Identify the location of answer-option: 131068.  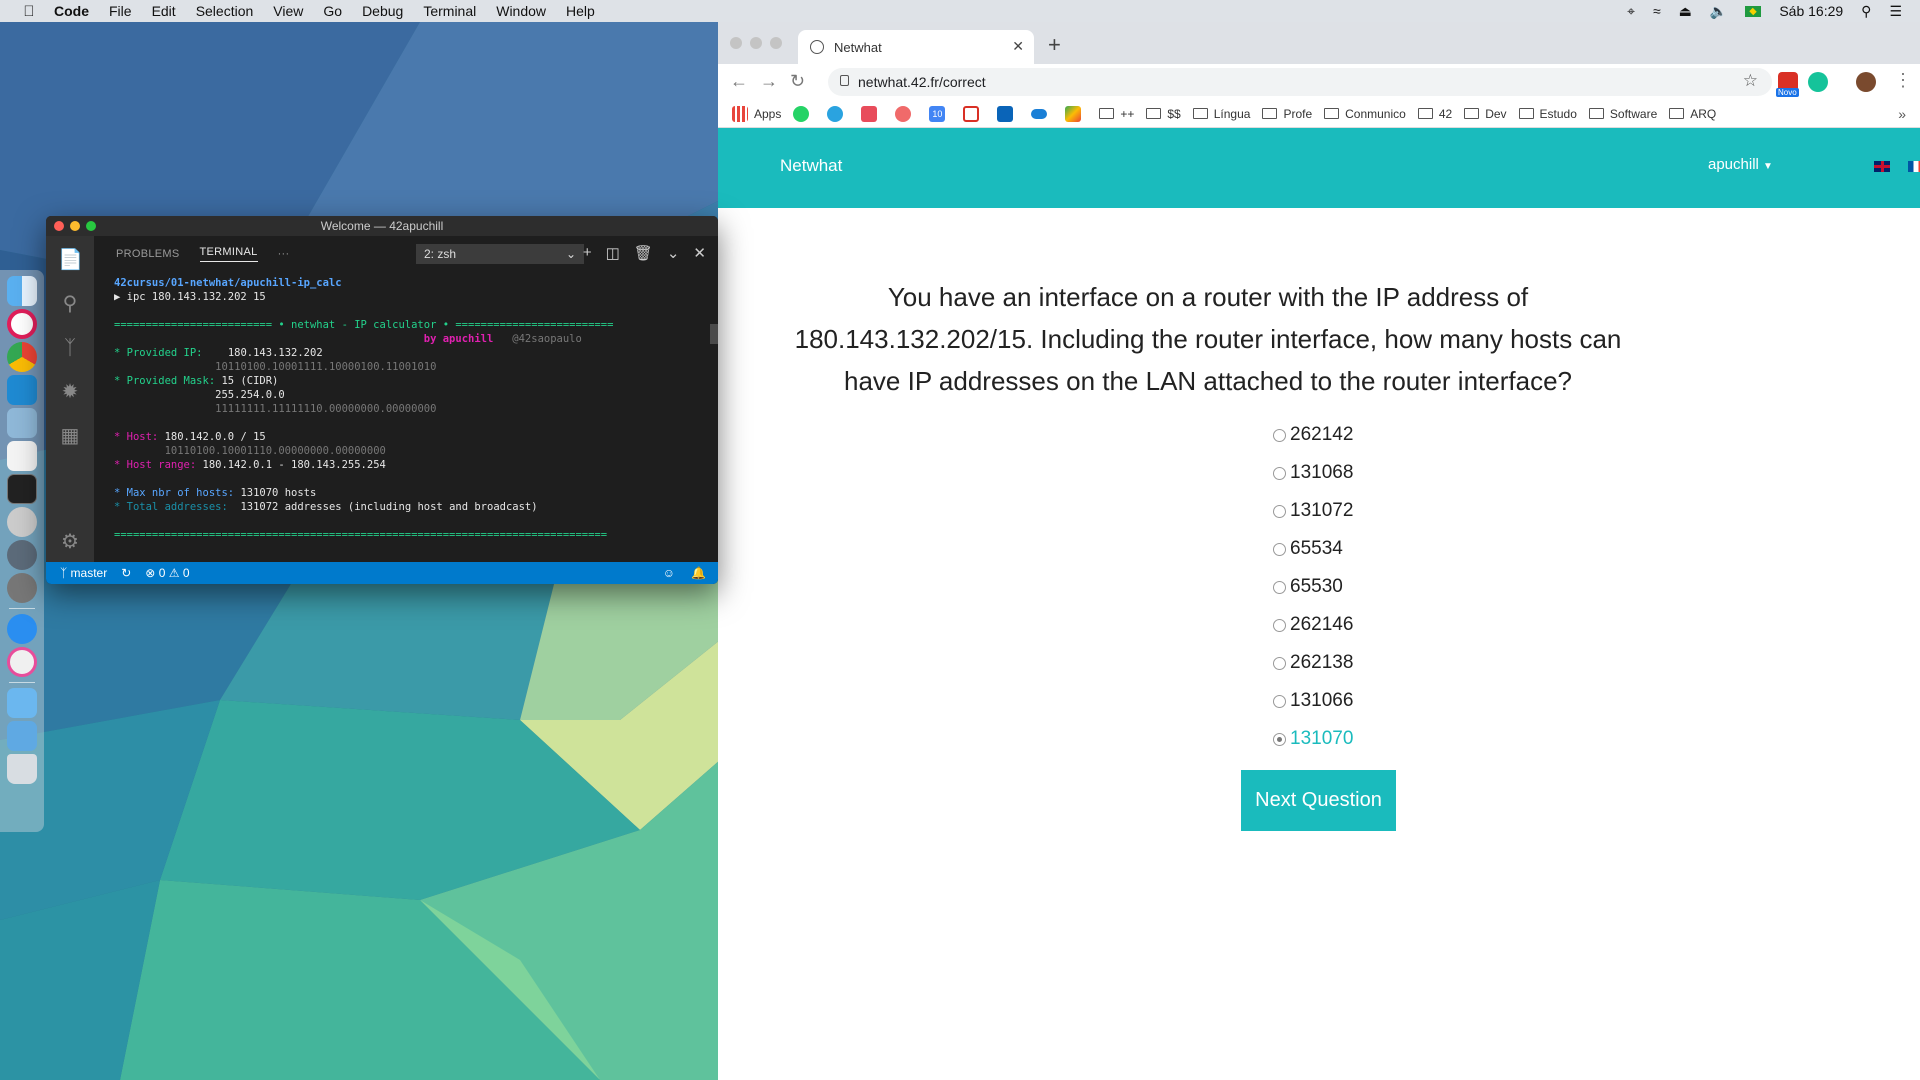
(1313, 473).